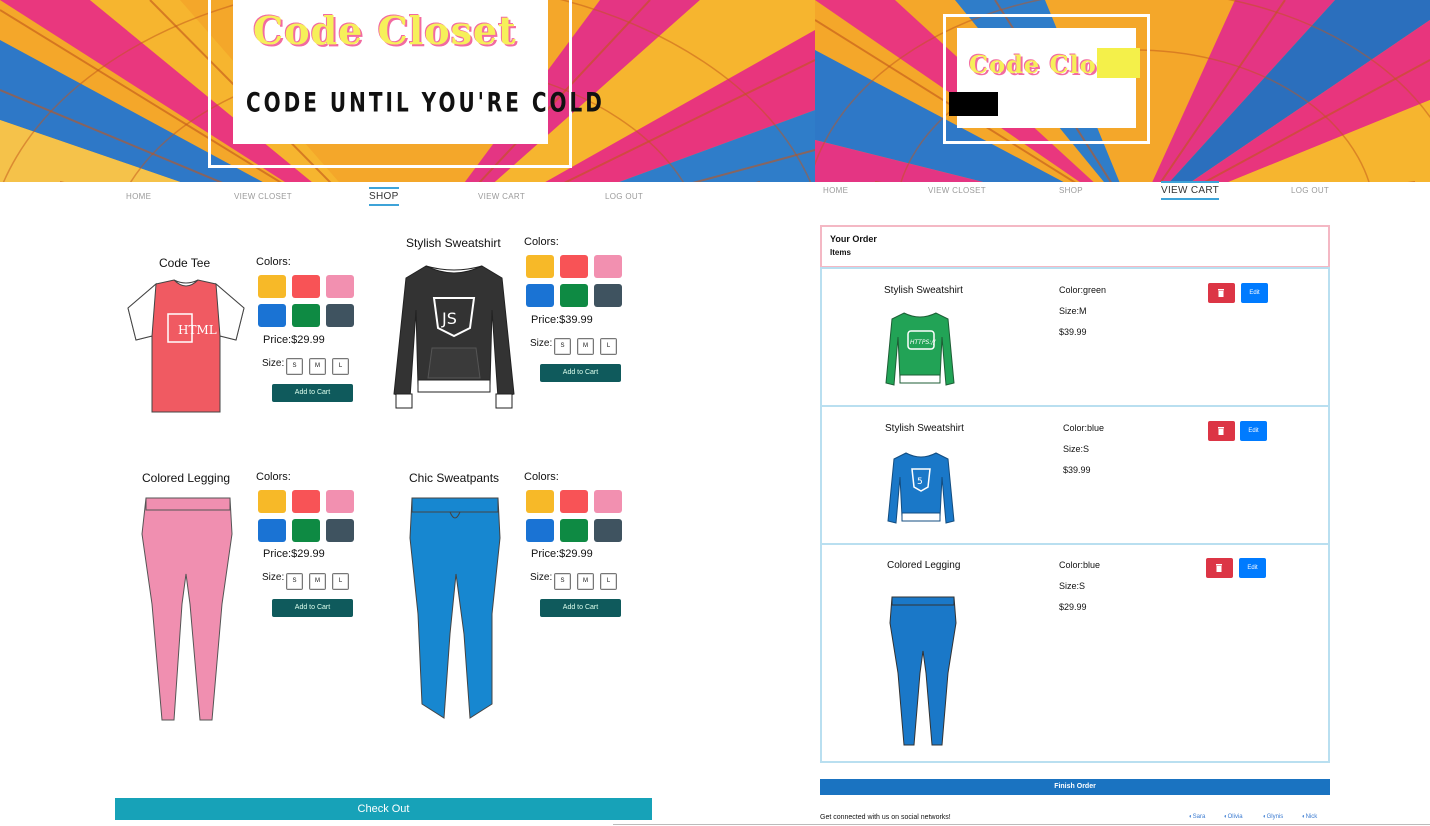 The width and height of the screenshot is (1430, 826). What do you see at coordinates (1118, 63) in the screenshot?
I see `logo-highlight` at bounding box center [1118, 63].